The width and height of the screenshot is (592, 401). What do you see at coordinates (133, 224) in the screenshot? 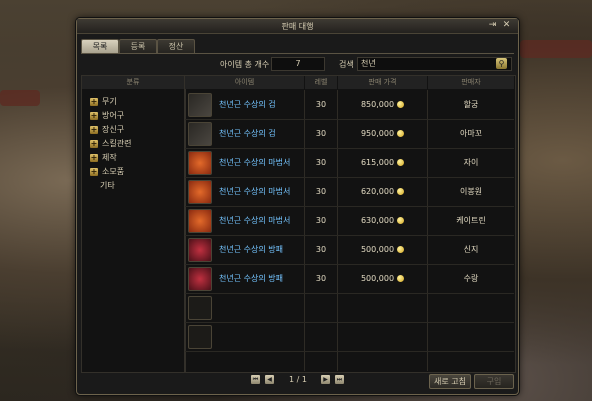
I see `category-panel: 분류 + 무기 + 방어구 + 장신구 + 스킬관련 + 제작 + 소모품 기타` at bounding box center [133, 224].